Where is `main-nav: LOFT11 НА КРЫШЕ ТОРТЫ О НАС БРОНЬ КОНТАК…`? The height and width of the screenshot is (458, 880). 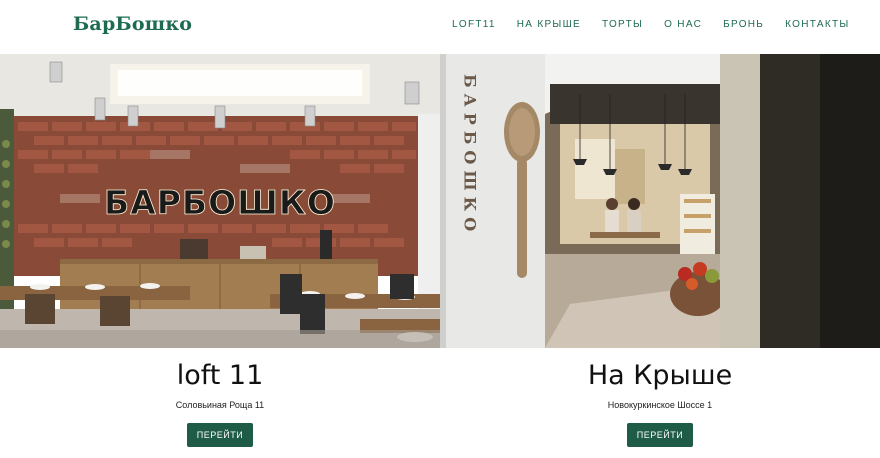 main-nav: LOFT11 НА КРЫШЕ ТОРТЫ О НАС БРОНЬ КОНТАК… is located at coordinates (661, 24).